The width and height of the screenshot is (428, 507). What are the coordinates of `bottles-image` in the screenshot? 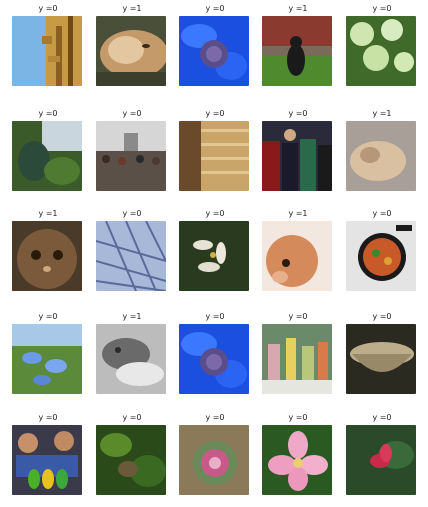 It's located at (297, 359).